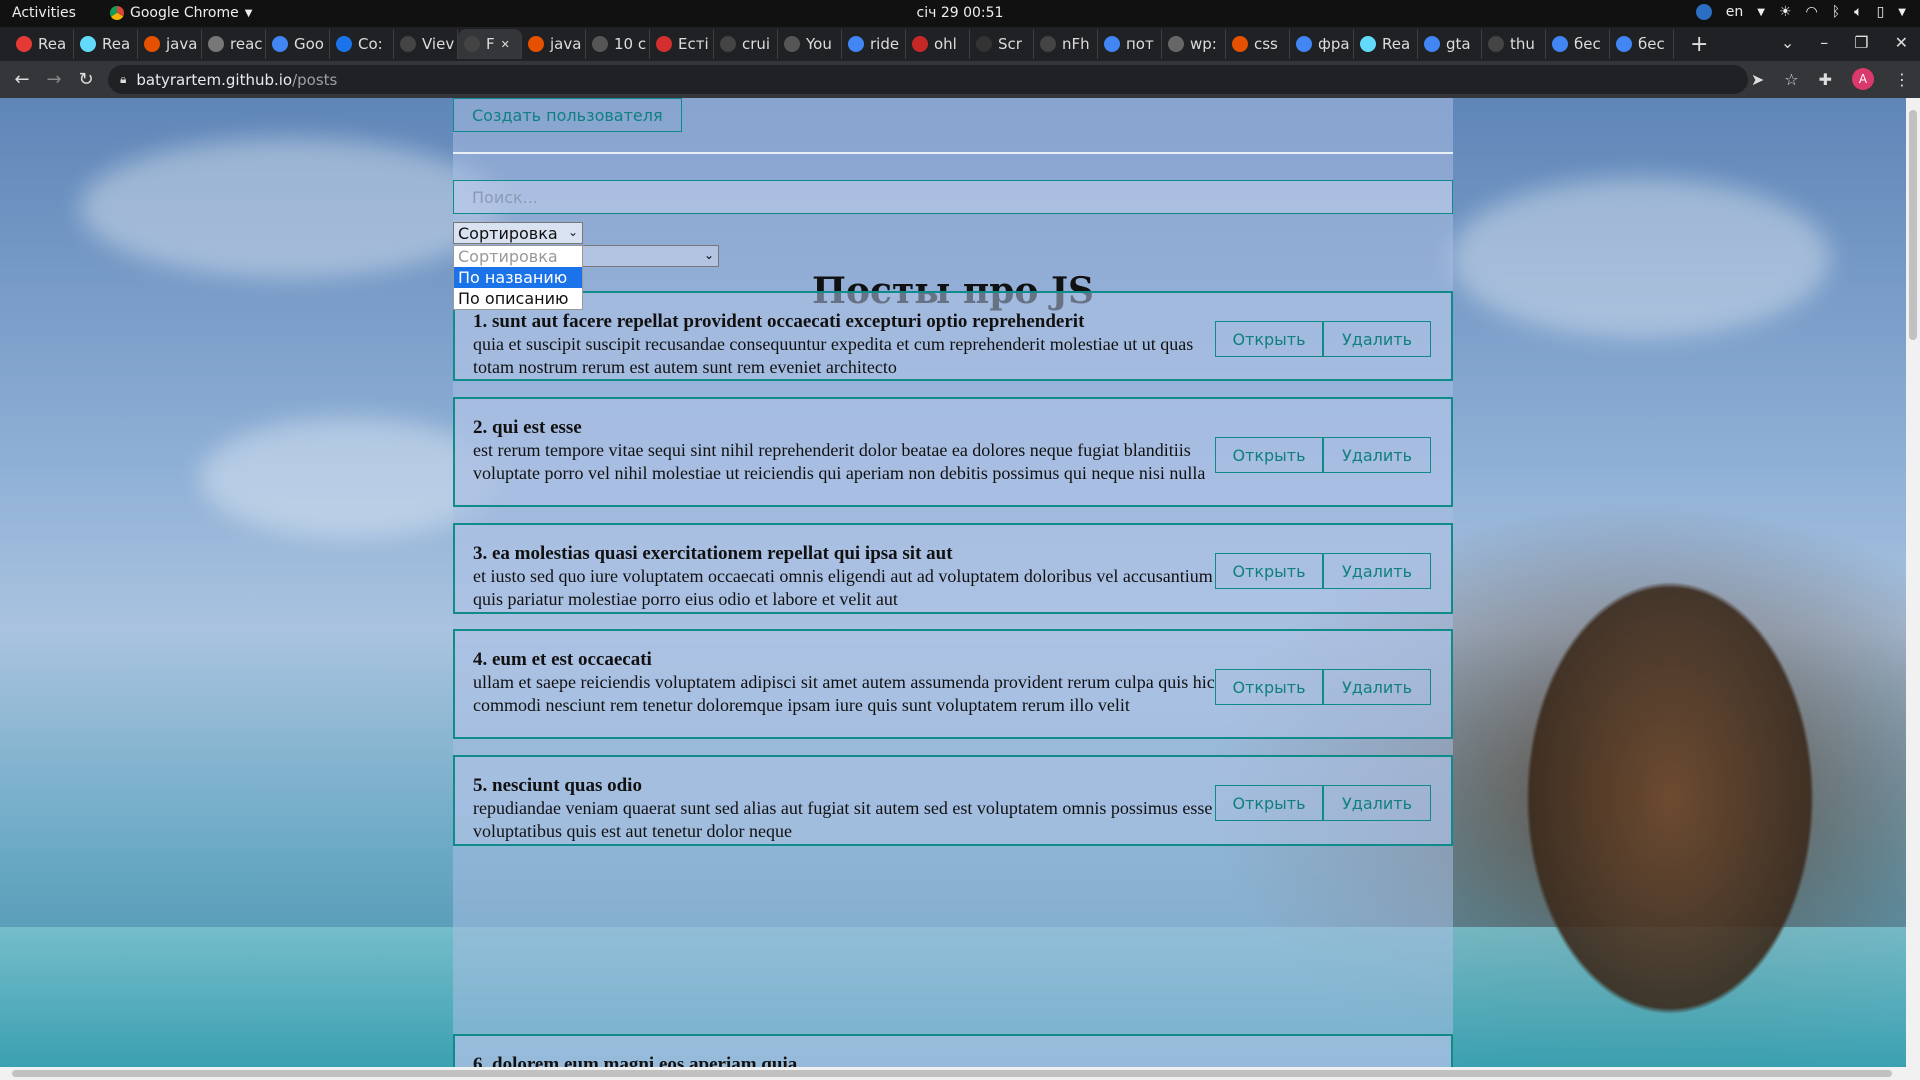  Describe the element at coordinates (214, 79) in the screenshot. I see `url-host: batyrartem.github.io` at that location.